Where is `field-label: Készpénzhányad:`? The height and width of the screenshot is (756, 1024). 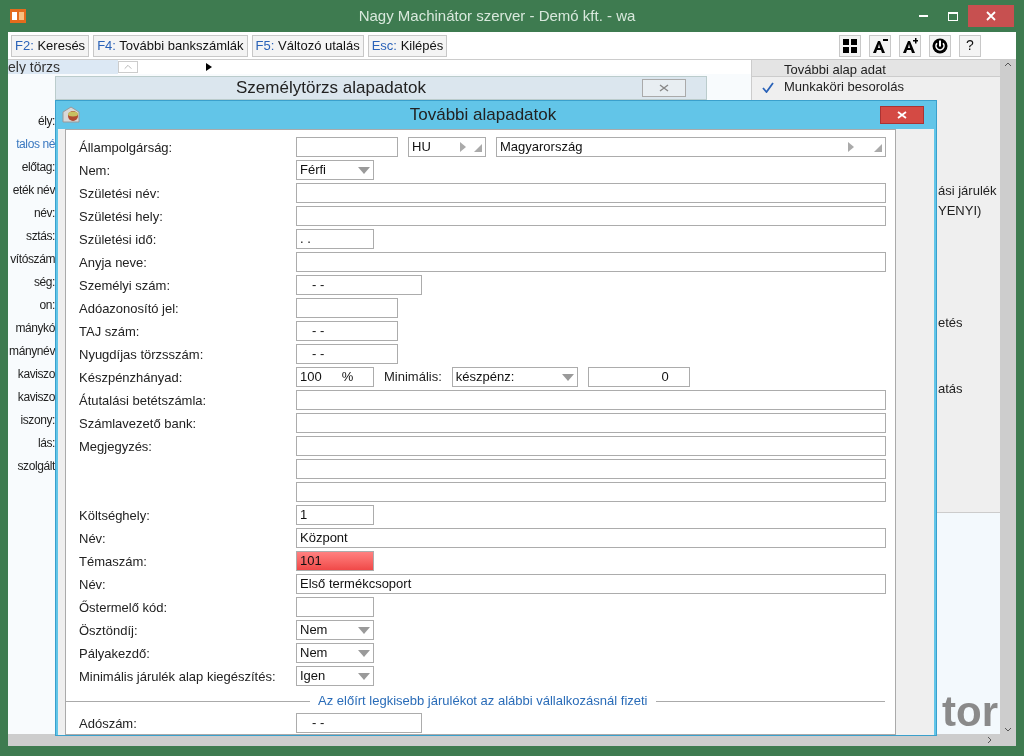
field-label: Készpénzhányad: is located at coordinates (131, 377).